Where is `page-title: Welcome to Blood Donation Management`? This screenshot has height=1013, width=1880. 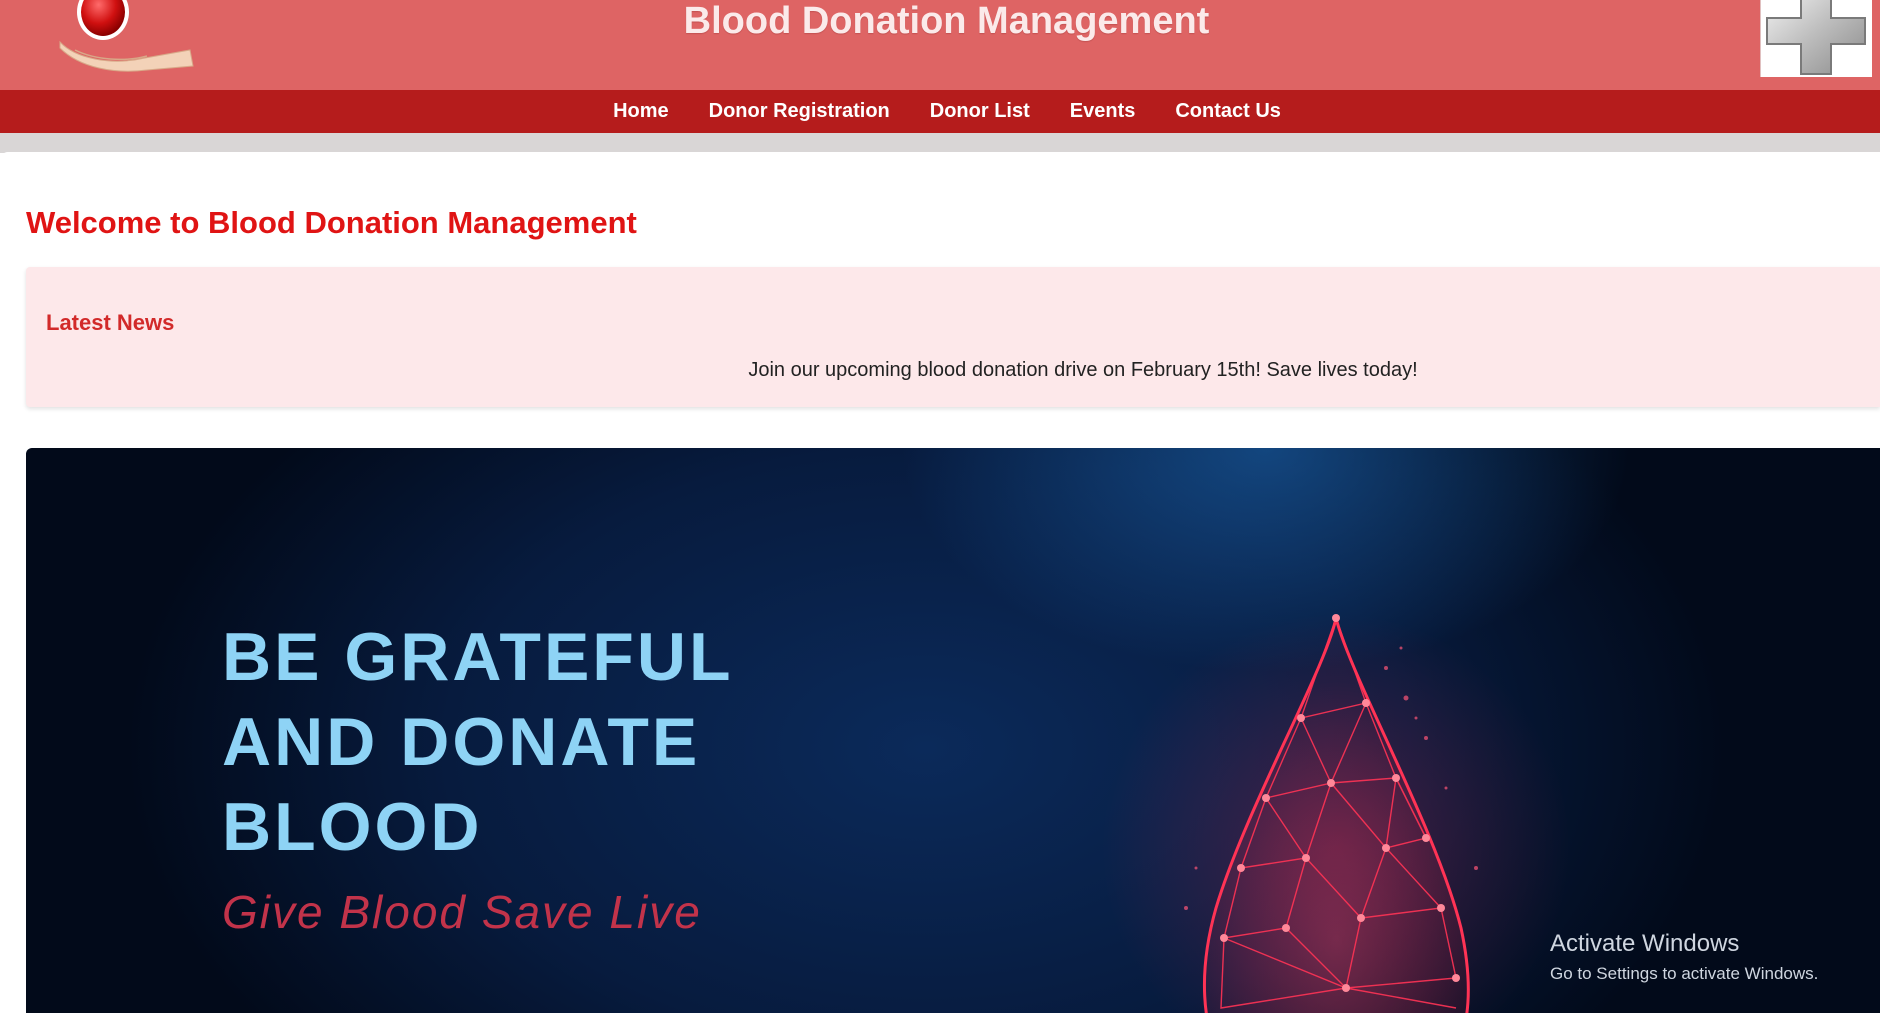
page-title: Welcome to Blood Donation Management is located at coordinates (331, 222).